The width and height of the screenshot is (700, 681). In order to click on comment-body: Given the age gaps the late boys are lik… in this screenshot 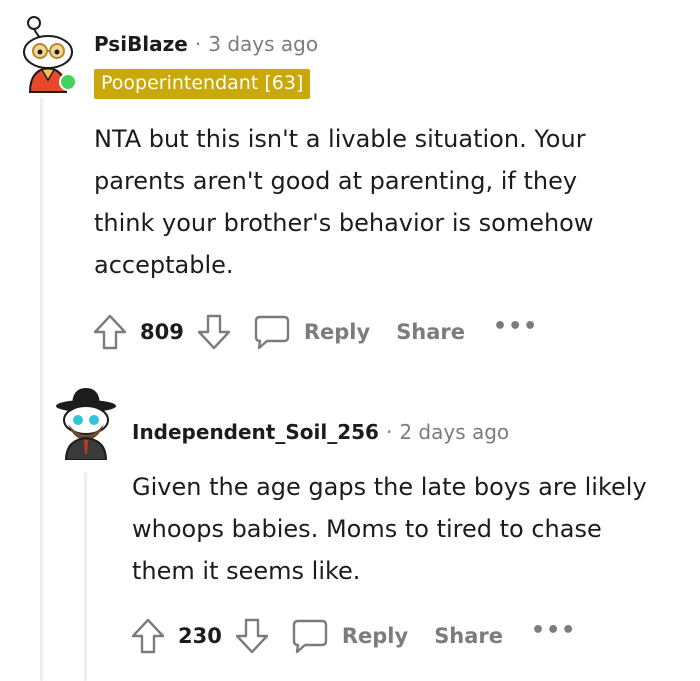, I will do `click(389, 529)`.